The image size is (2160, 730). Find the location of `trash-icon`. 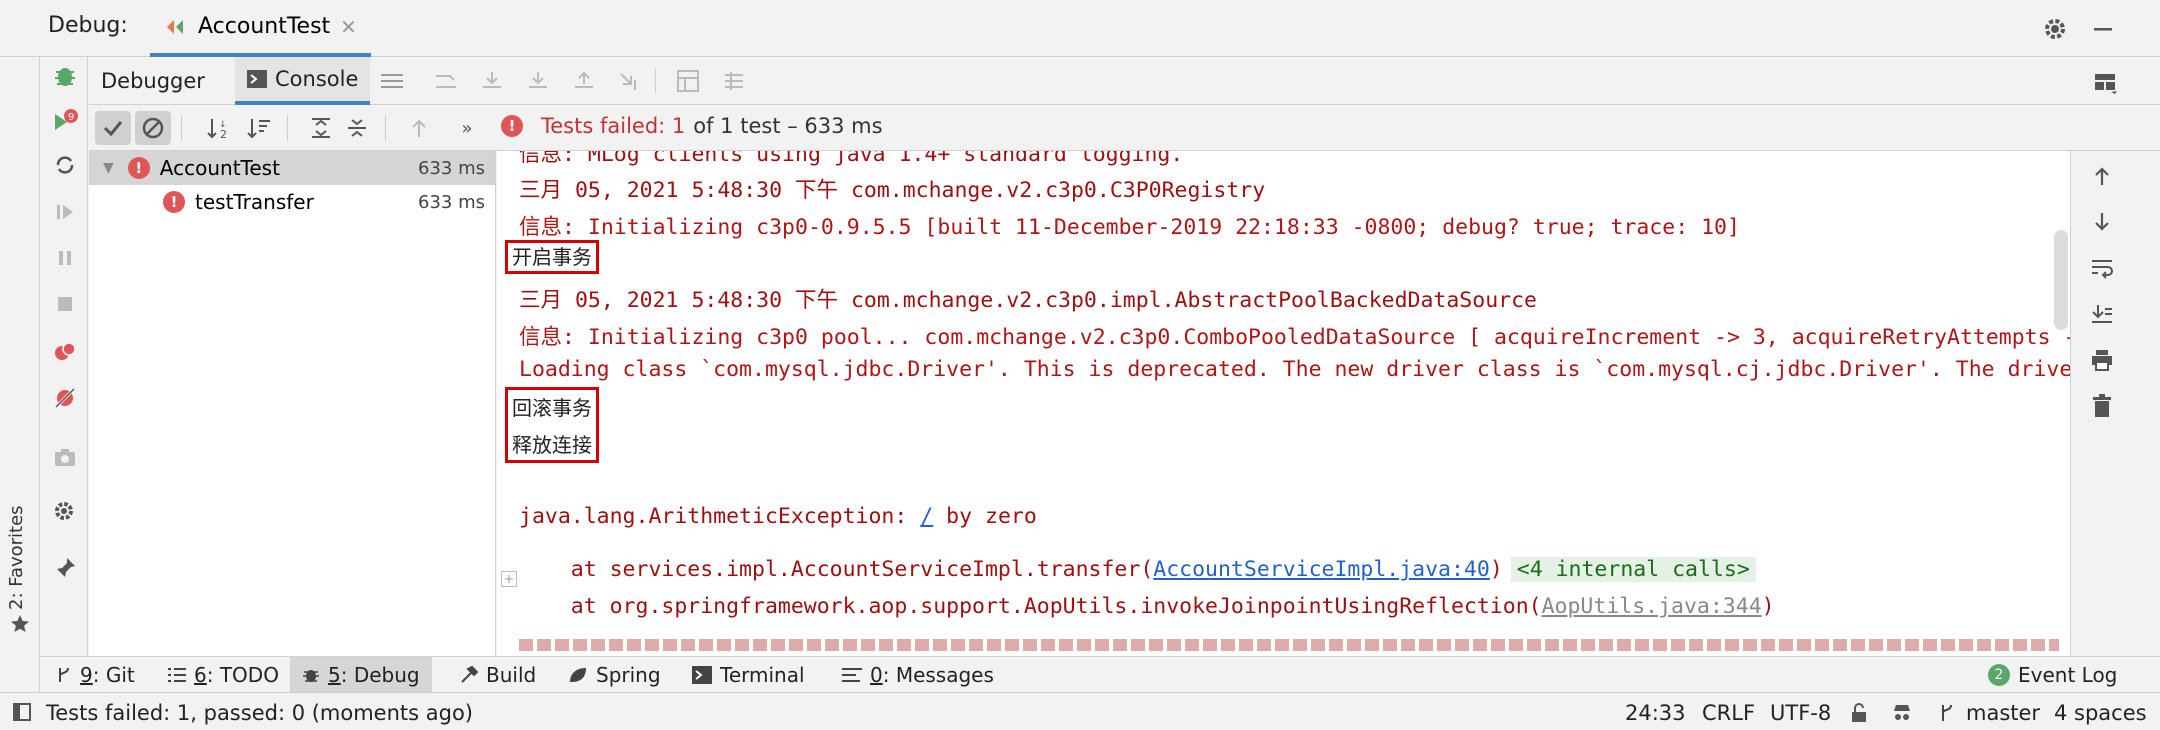

trash-icon is located at coordinates (2102, 406).